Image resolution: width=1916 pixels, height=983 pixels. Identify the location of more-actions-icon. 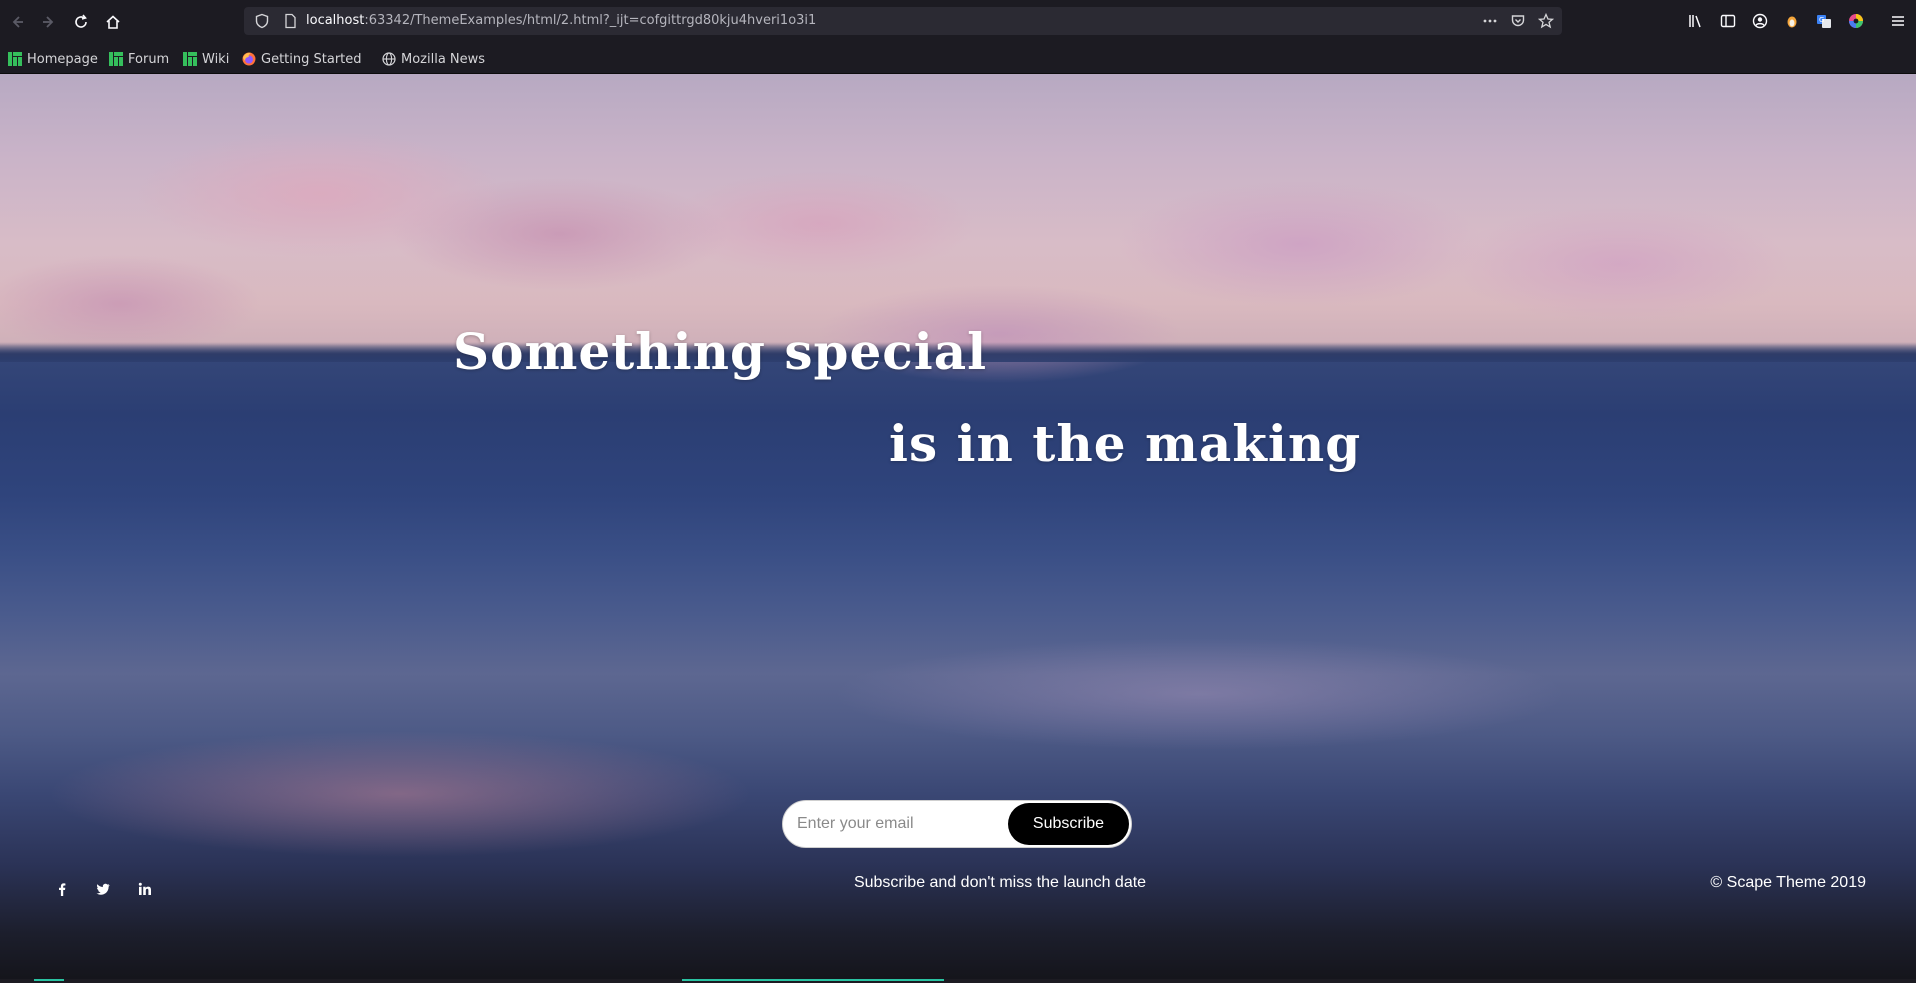
(1490, 21).